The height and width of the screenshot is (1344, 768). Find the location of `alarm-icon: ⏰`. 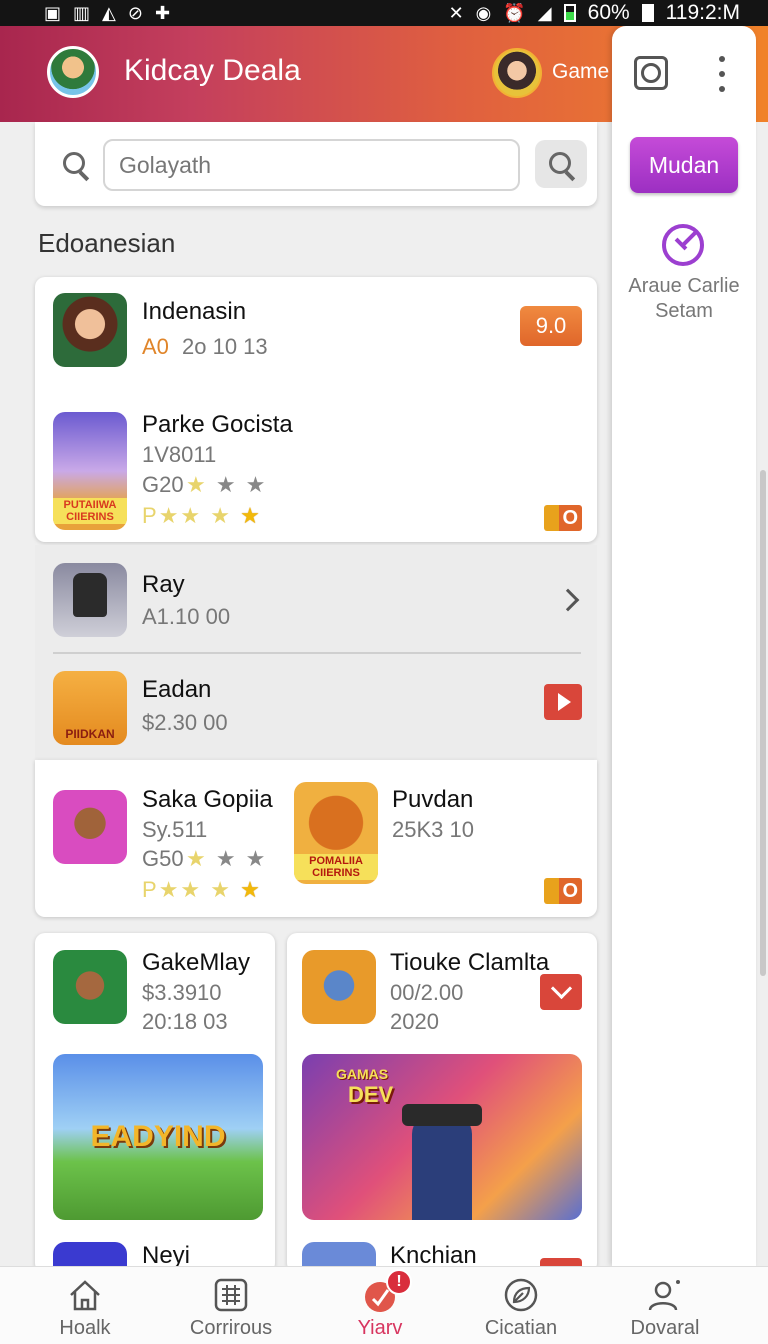

alarm-icon: ⏰ is located at coordinates (514, 12).